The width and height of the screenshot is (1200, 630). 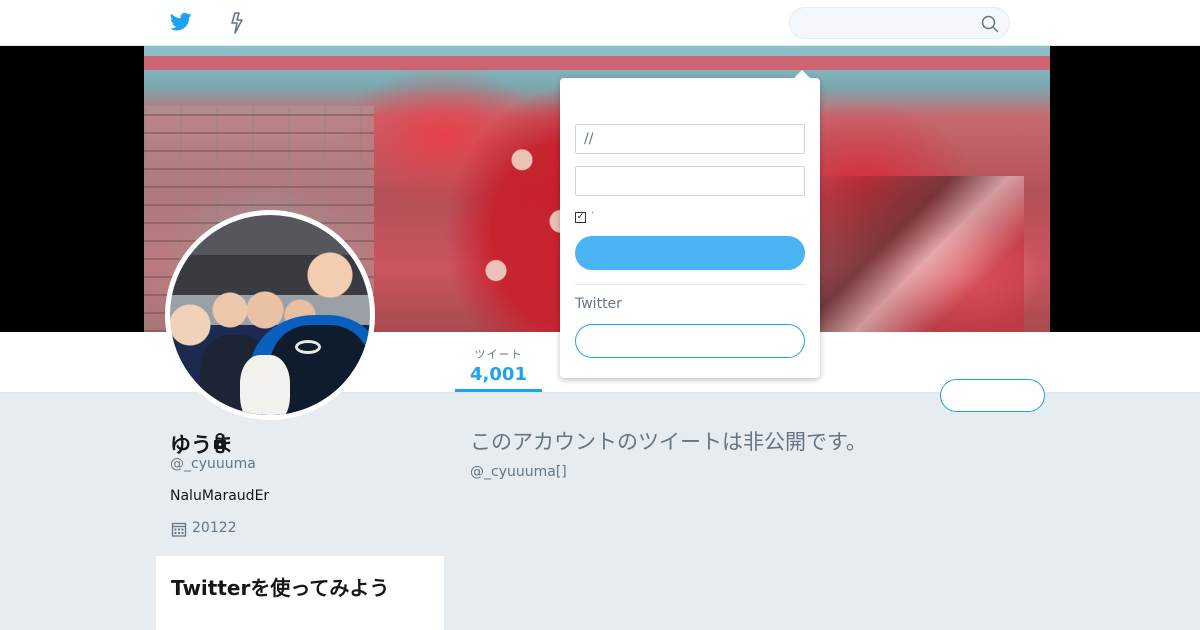 What do you see at coordinates (498, 354) in the screenshot?
I see `tweets-label: ツイート` at bounding box center [498, 354].